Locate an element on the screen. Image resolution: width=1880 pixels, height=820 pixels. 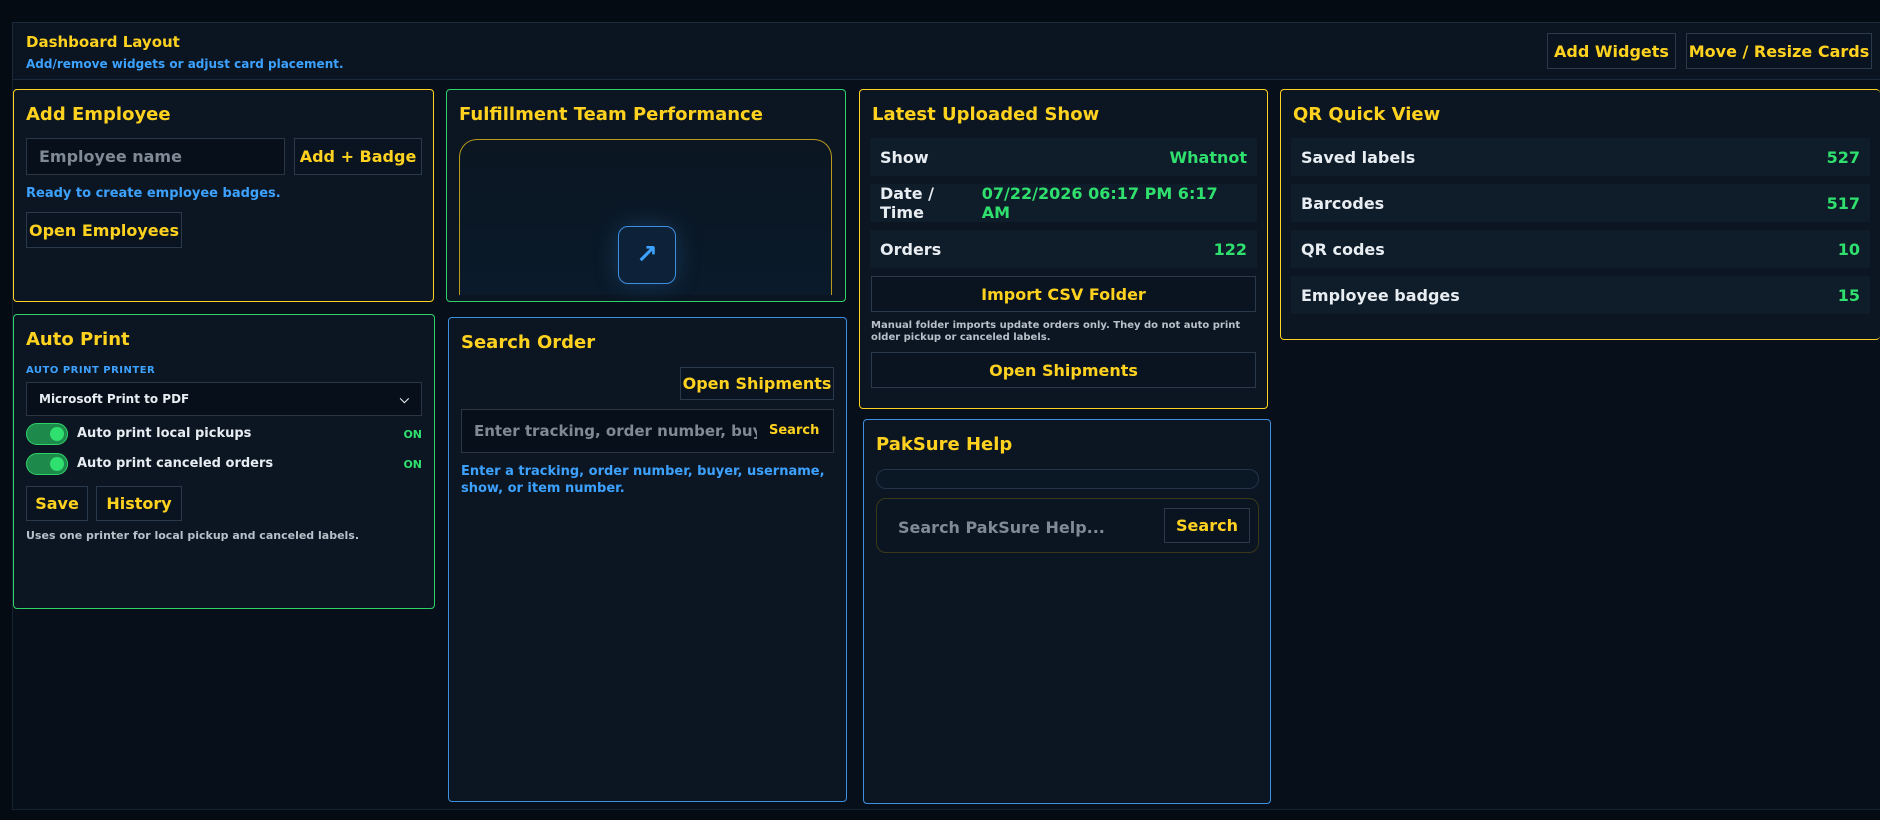
row-label: Employee badges is located at coordinates (1380, 295).